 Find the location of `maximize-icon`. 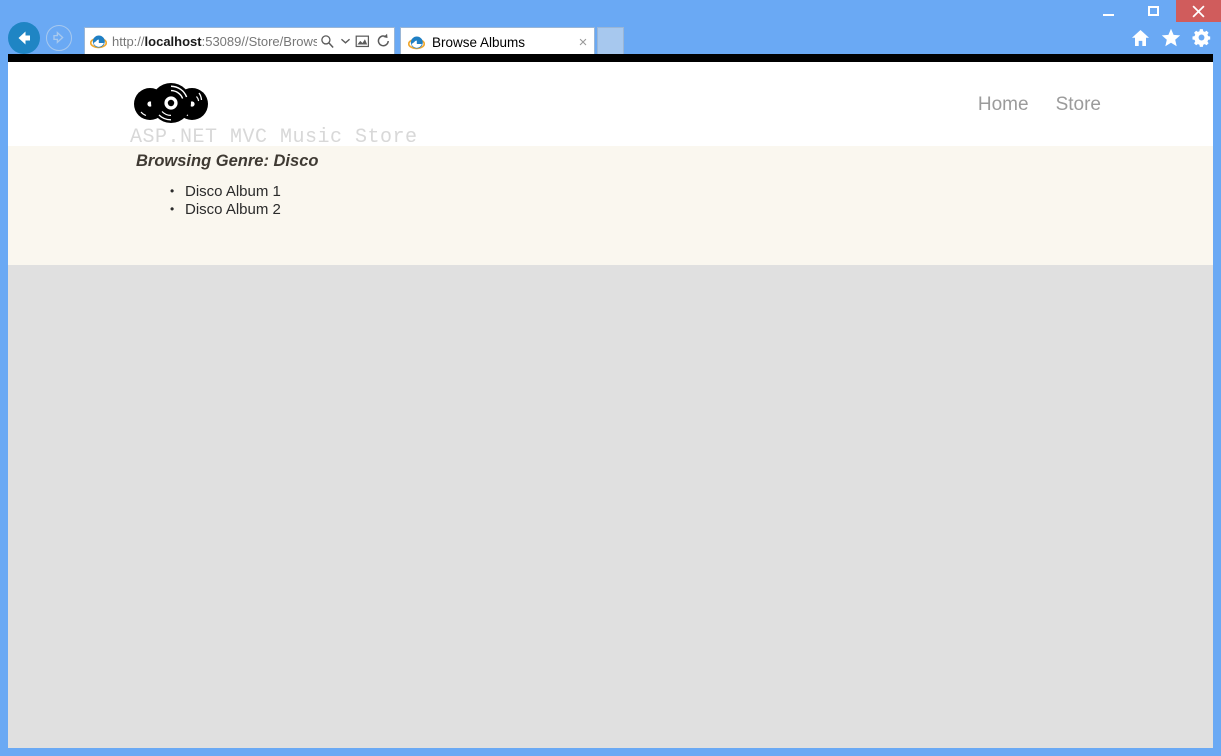

maximize-icon is located at coordinates (1153, 11).